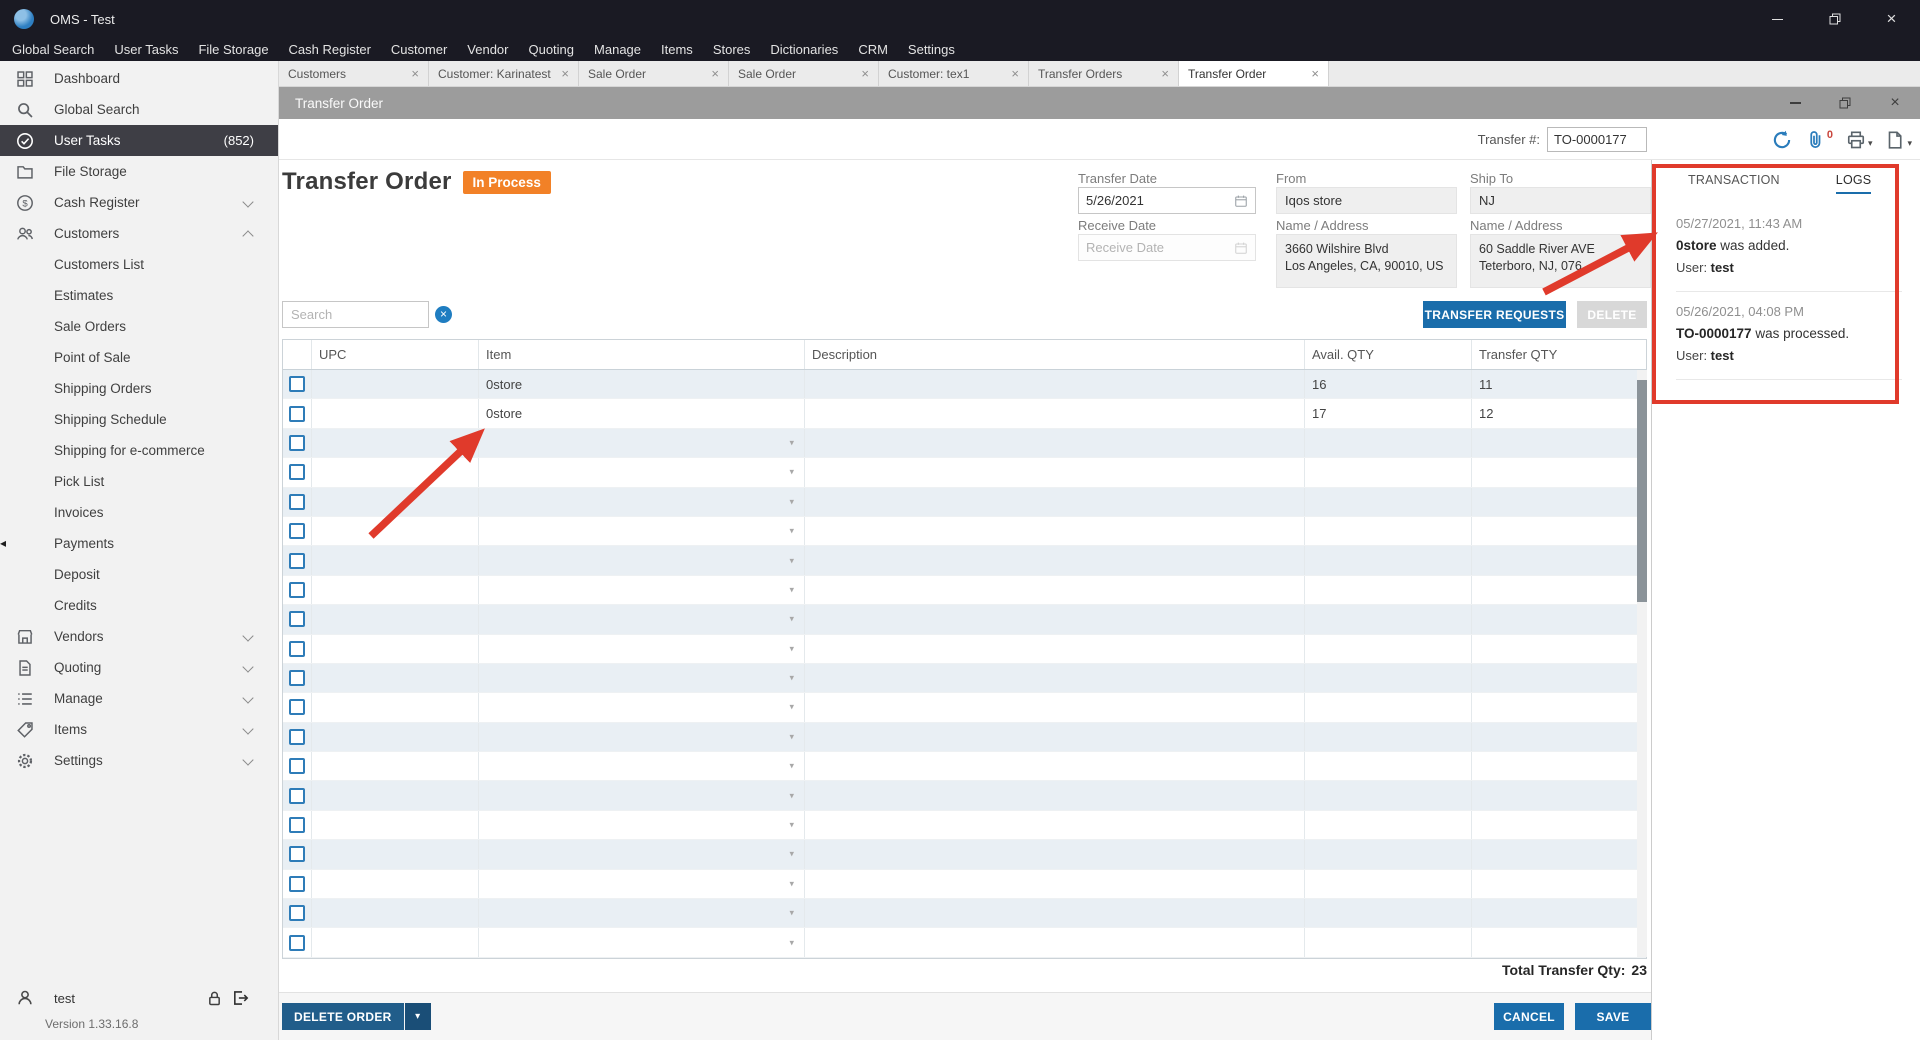  I want to click on menu-item-items: Items, so click(677, 49).